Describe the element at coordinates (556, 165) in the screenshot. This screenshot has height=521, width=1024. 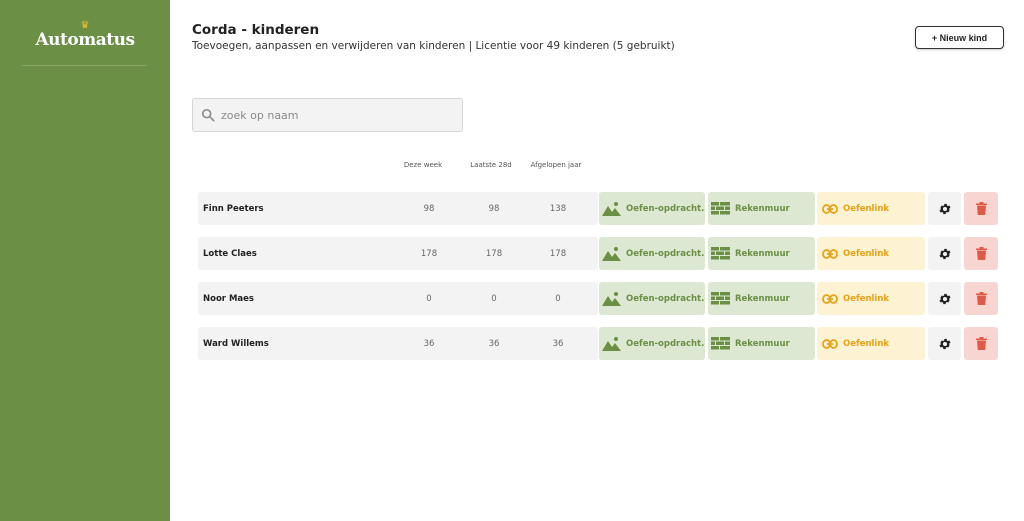
I see `column-header-year: Afgelopen jaar` at that location.